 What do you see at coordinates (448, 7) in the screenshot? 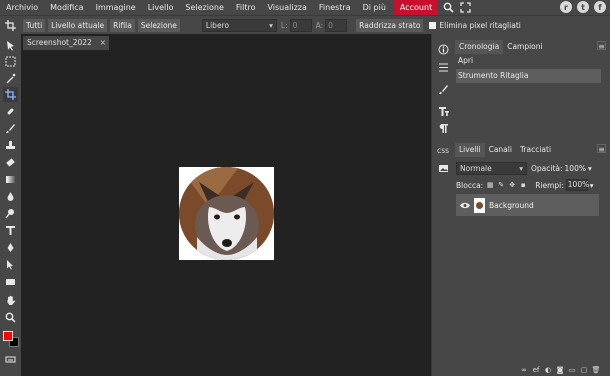
I see `search-icon` at bounding box center [448, 7].